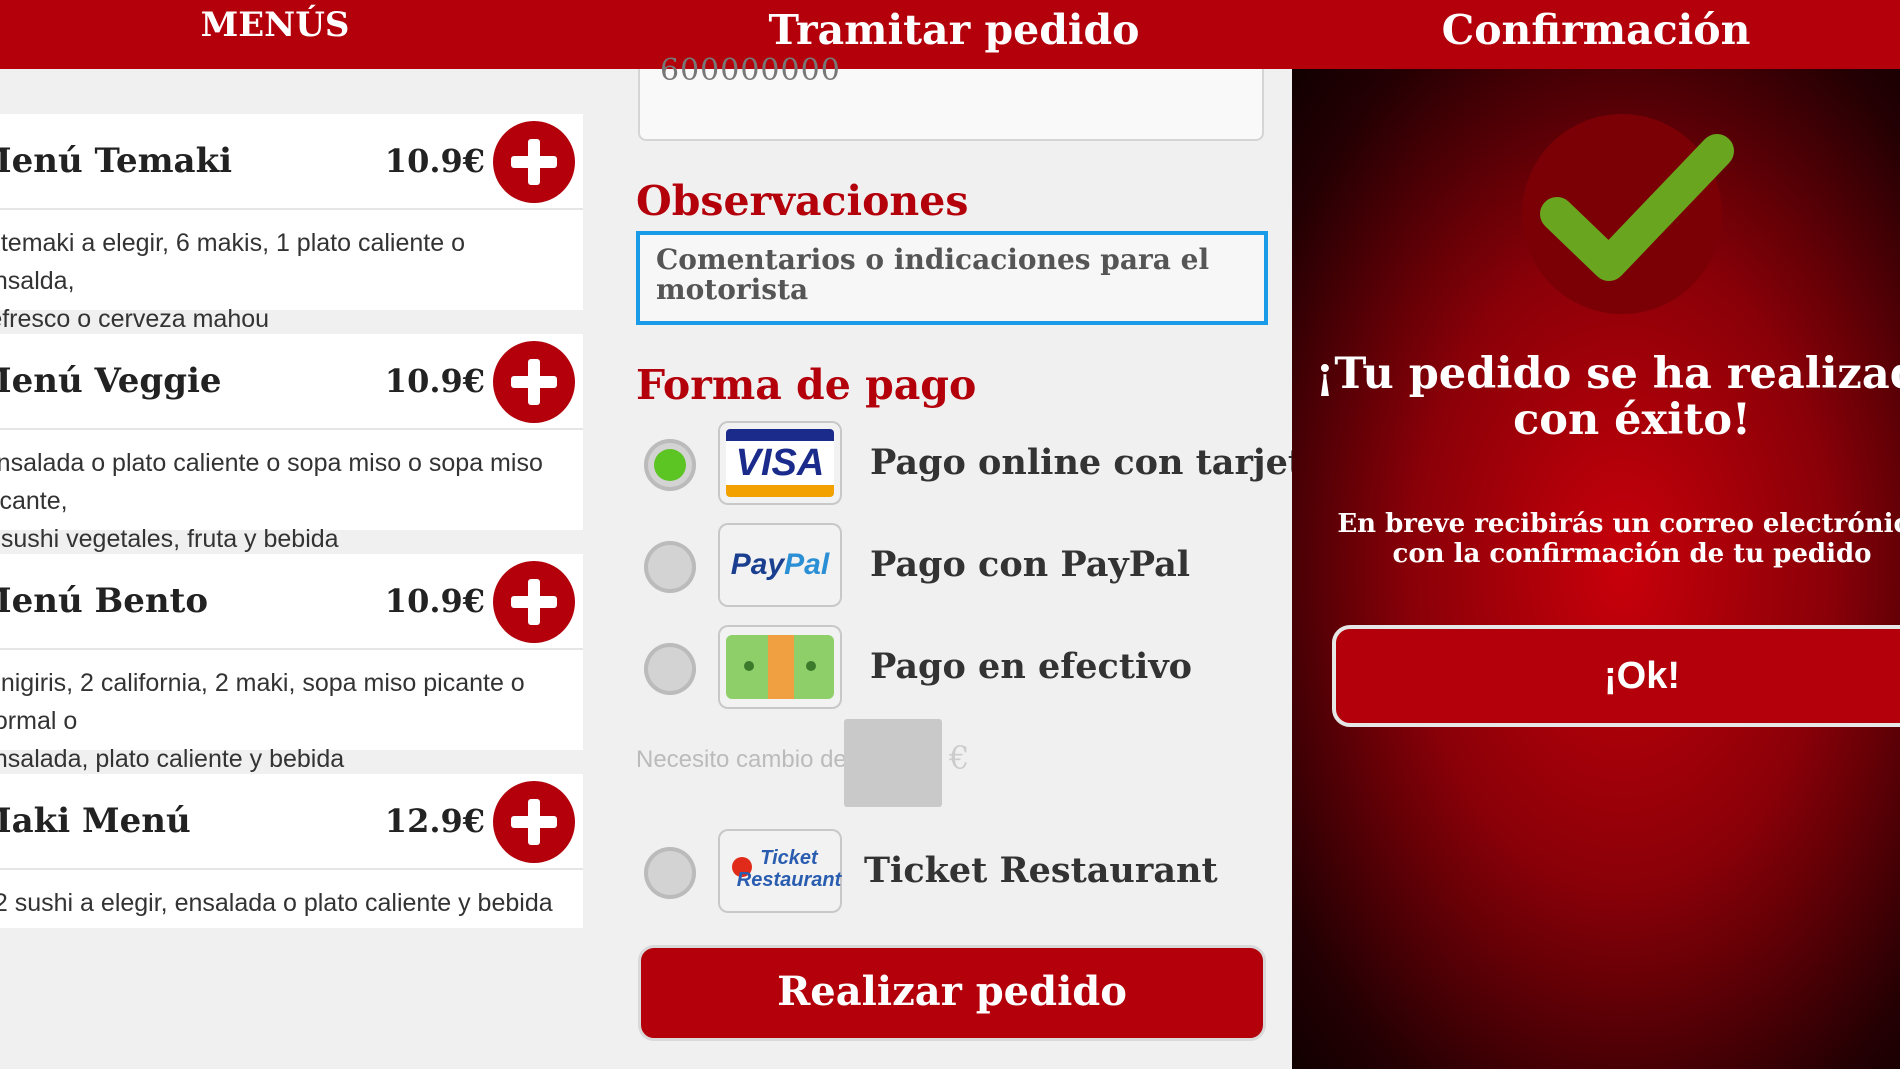  Describe the element at coordinates (741, 759) in the screenshot. I see `change-label: Necesito cambio de` at that location.